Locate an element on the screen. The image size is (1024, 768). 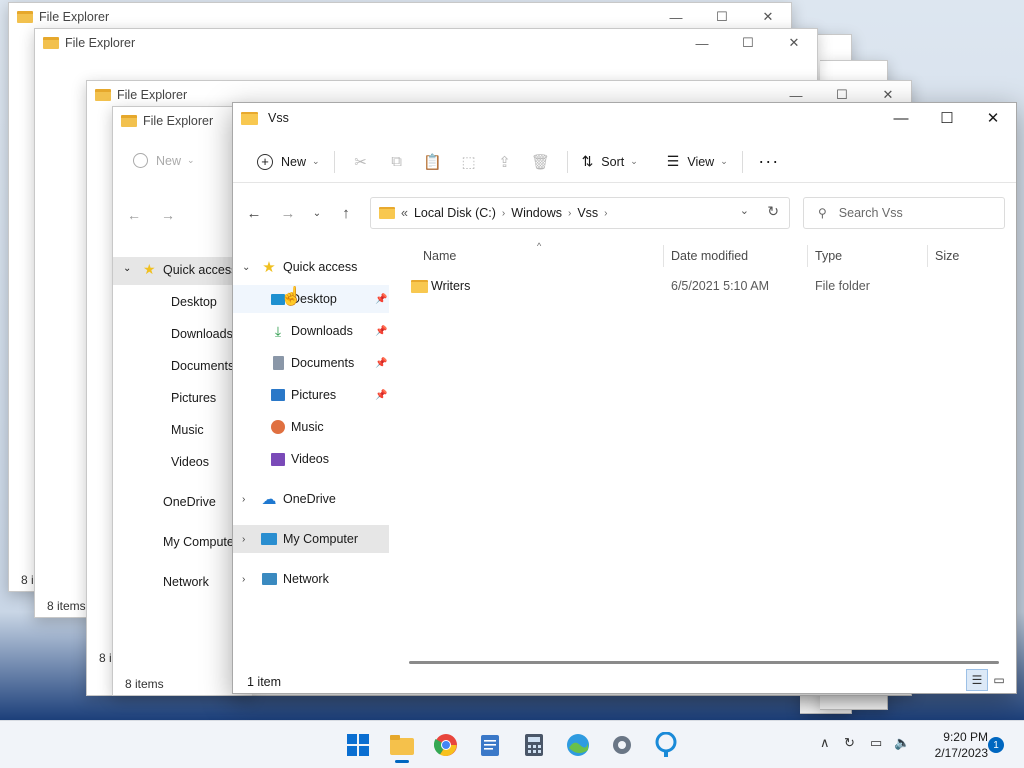
new-button: + New ⌄ is located at coordinates (288, 162).